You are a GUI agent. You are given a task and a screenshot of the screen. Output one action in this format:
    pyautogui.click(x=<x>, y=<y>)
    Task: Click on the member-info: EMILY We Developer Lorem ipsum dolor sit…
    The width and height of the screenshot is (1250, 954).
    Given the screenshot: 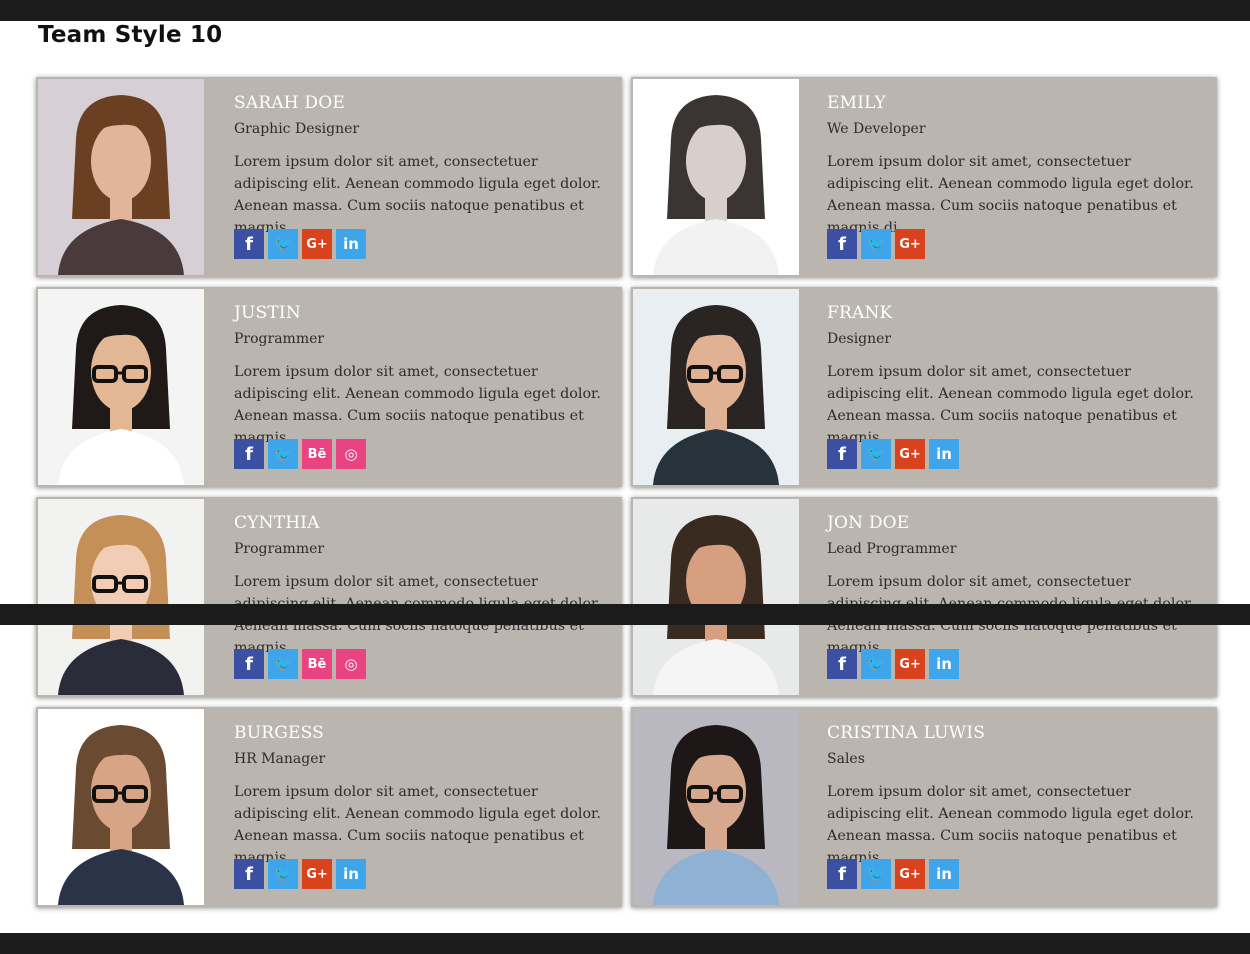 What is the action you would take?
    pyautogui.click(x=1012, y=165)
    